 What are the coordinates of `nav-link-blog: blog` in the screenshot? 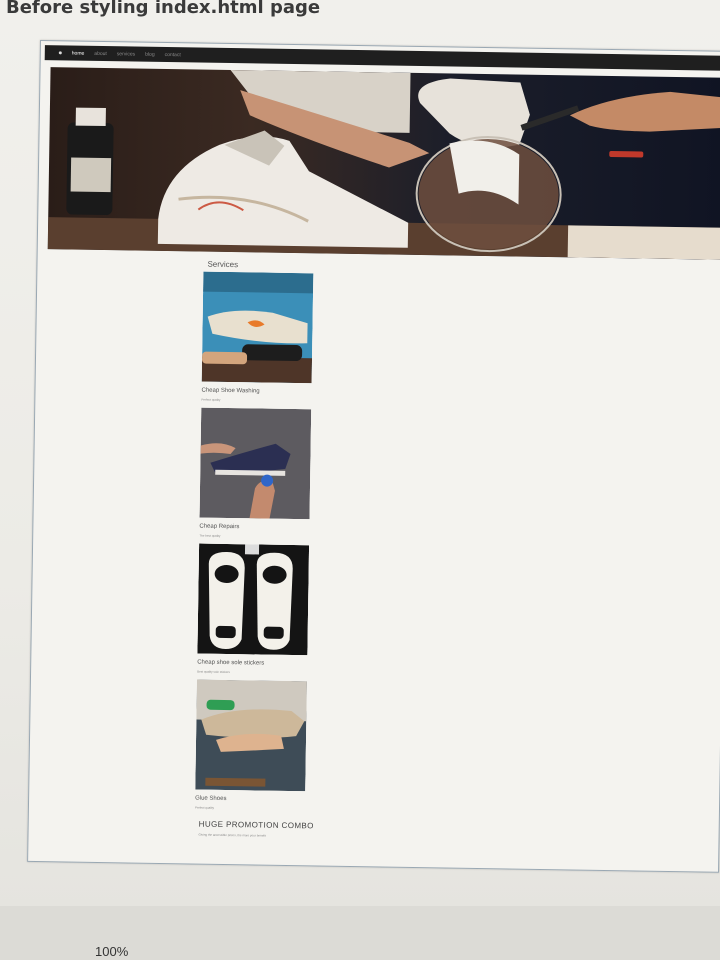 It's located at (150, 54).